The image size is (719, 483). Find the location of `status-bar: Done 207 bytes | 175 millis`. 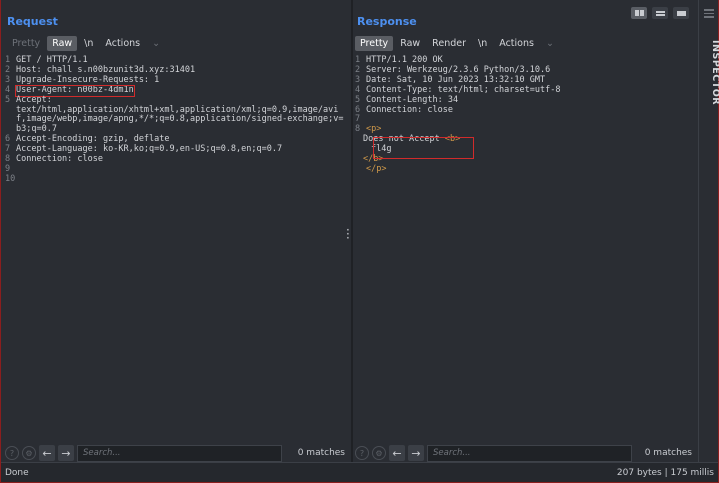

status-bar: Done 207 bytes | 175 millis is located at coordinates (359, 472).